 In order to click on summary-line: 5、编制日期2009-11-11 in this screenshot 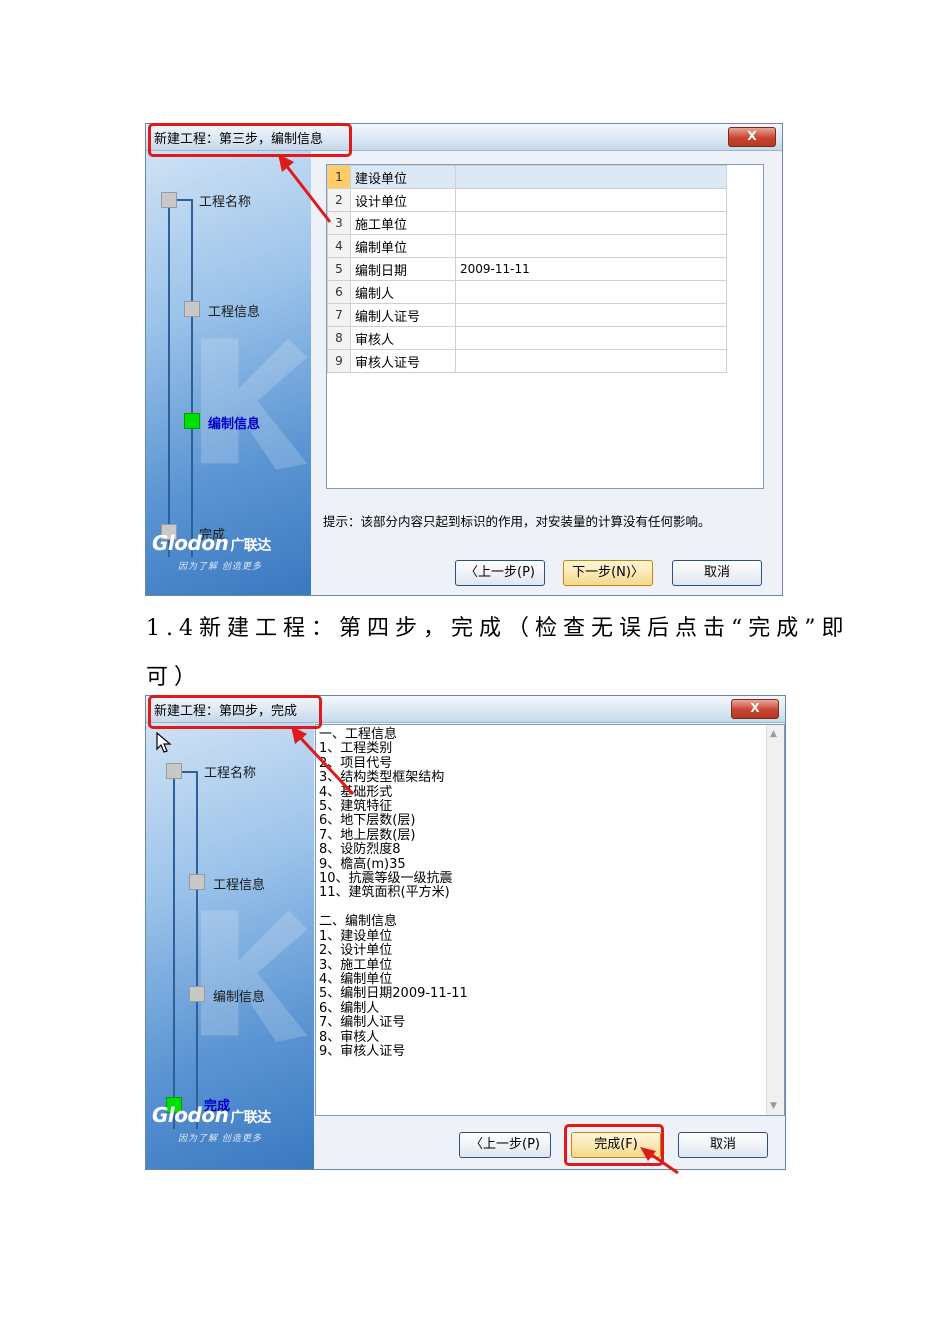, I will do `click(393, 994)`.